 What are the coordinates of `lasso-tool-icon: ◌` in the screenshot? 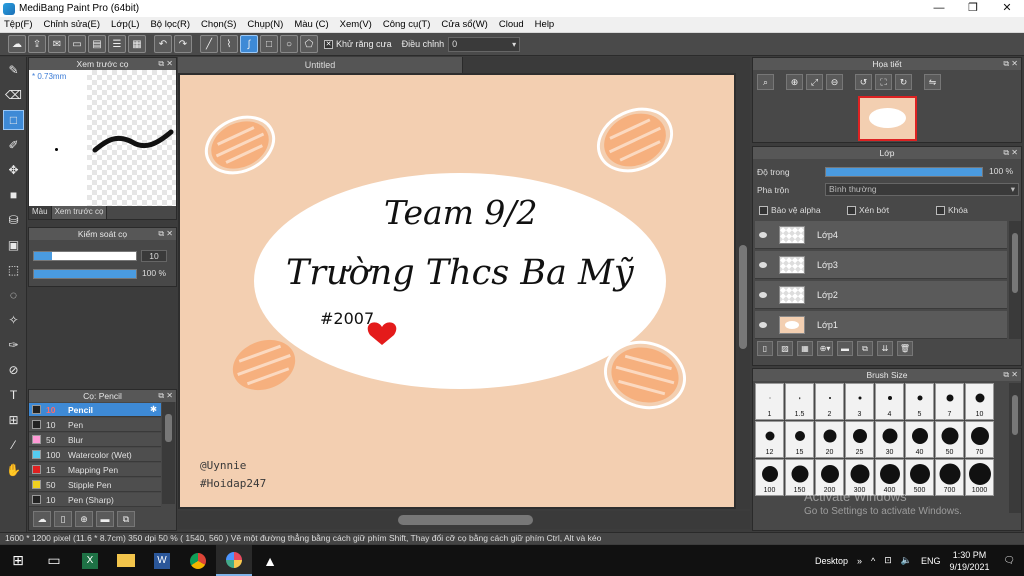 It's located at (13, 295).